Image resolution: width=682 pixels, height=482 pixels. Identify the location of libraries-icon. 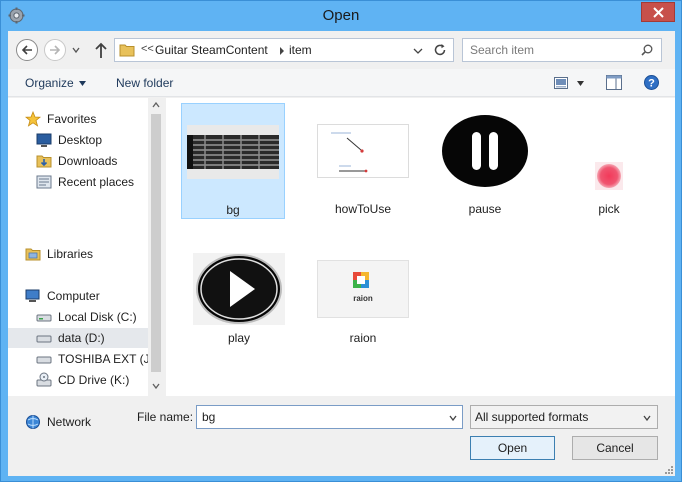
(33, 254).